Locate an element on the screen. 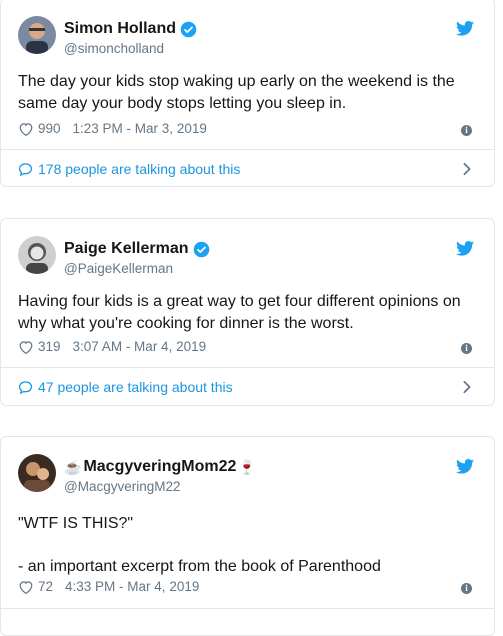  conversation-link: 47 people are talking about this is located at coordinates (125, 387).